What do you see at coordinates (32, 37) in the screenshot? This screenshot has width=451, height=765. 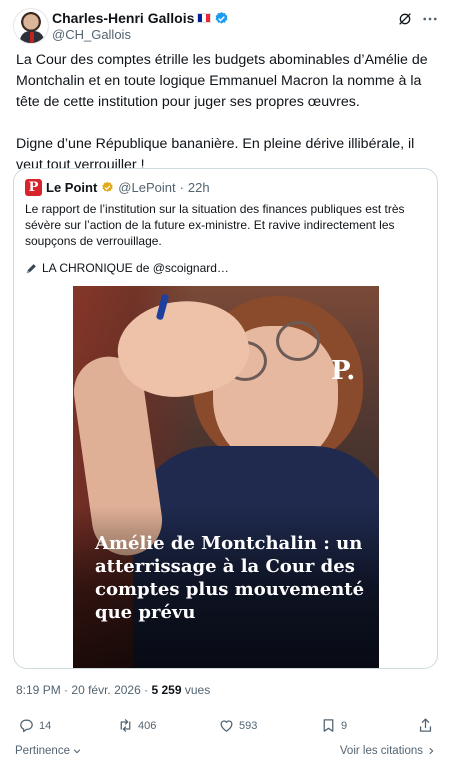 I see `avatar-tie` at bounding box center [32, 37].